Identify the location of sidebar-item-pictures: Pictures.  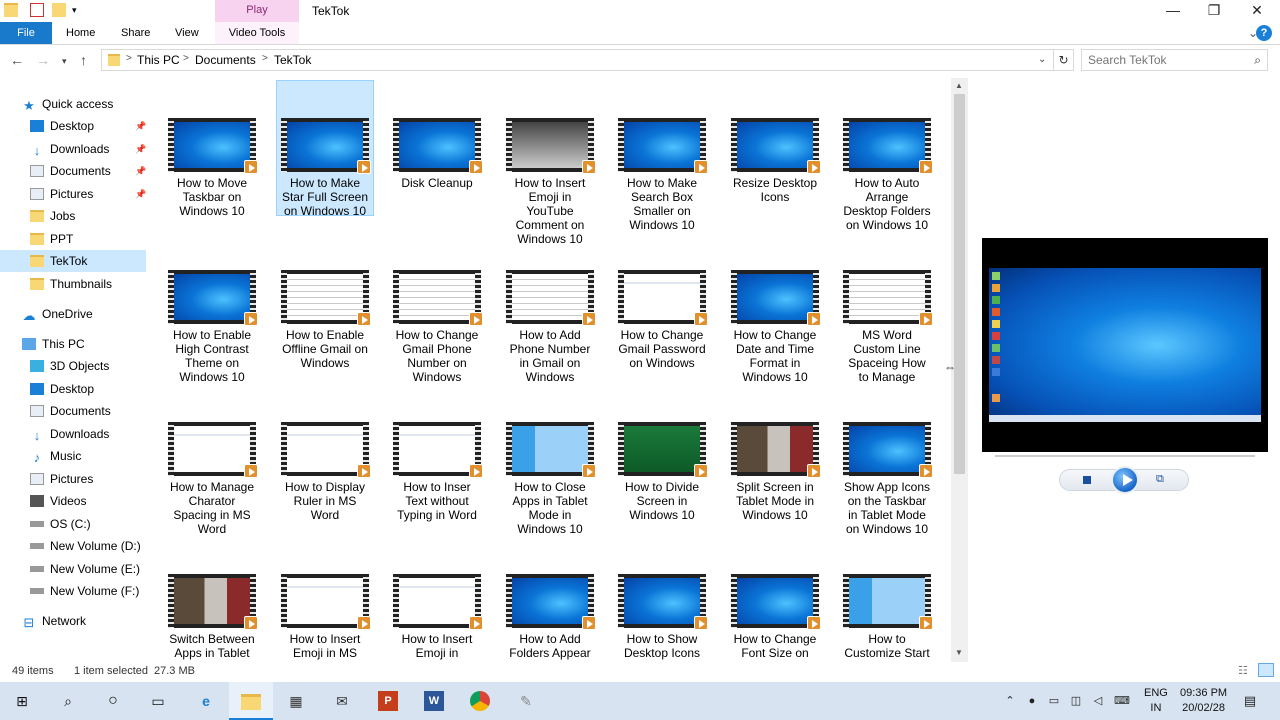
(46, 479).